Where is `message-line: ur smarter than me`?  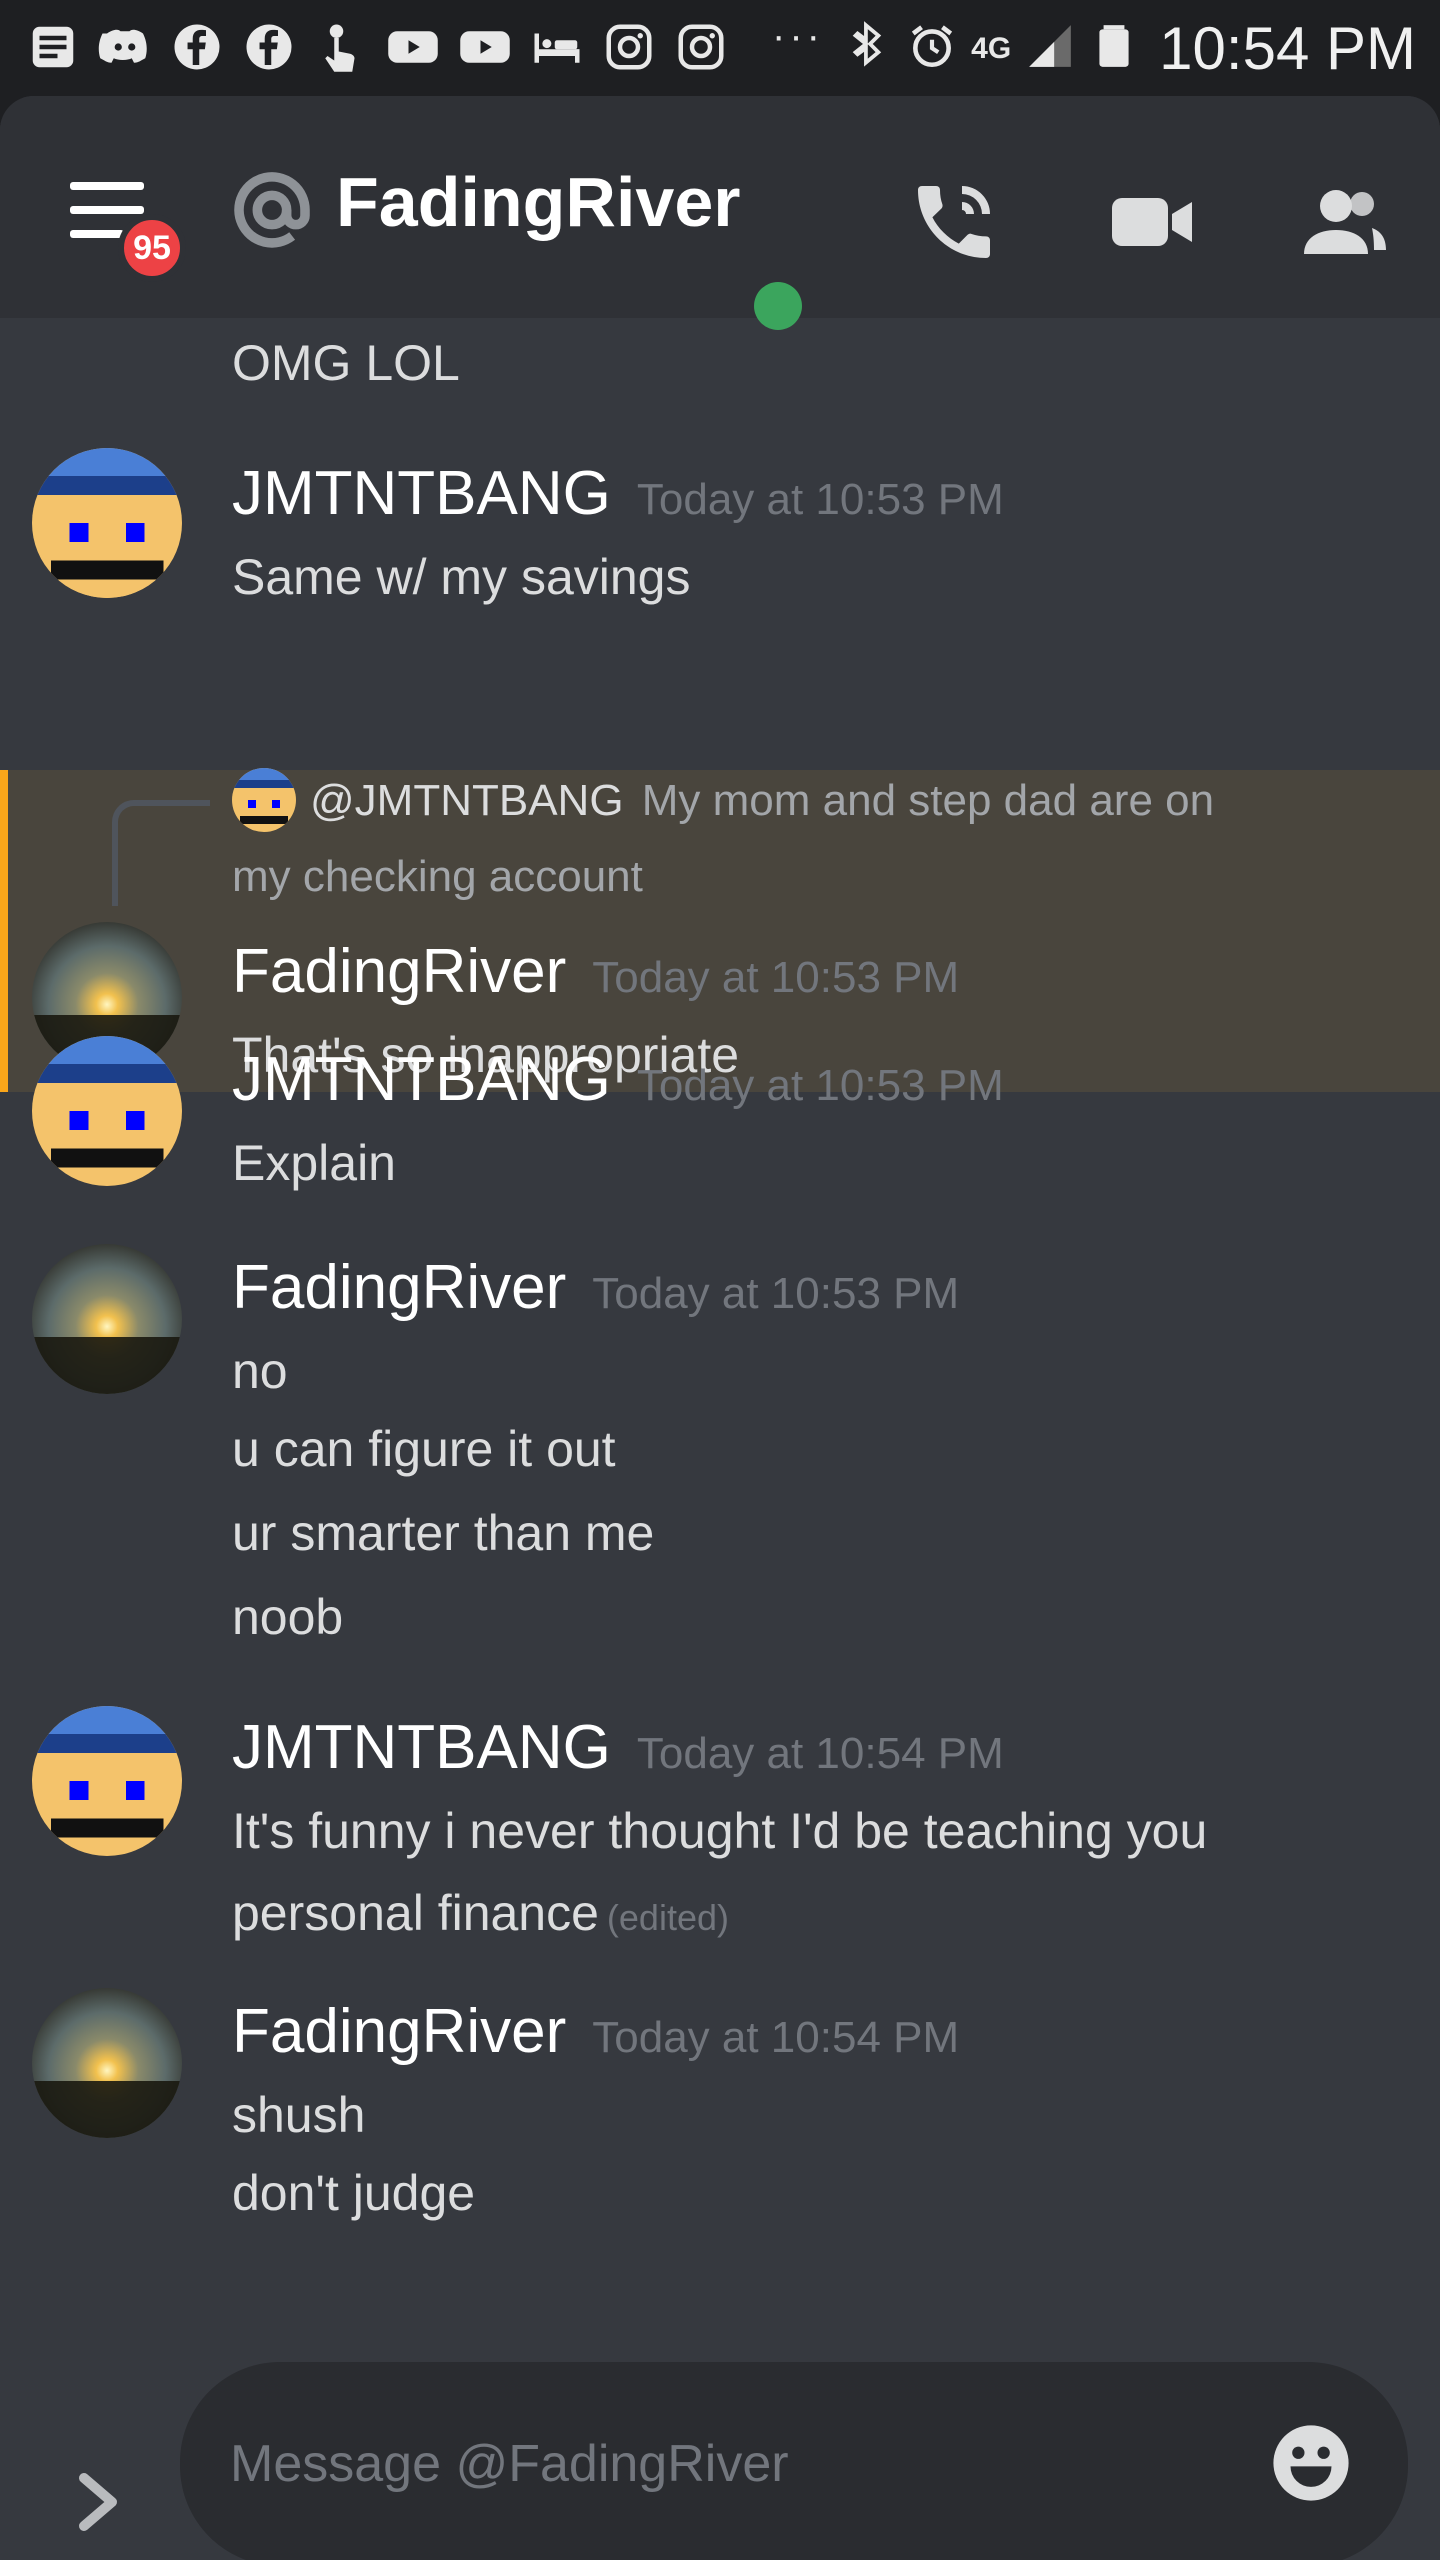
message-line: ur smarter than me is located at coordinates (443, 1533).